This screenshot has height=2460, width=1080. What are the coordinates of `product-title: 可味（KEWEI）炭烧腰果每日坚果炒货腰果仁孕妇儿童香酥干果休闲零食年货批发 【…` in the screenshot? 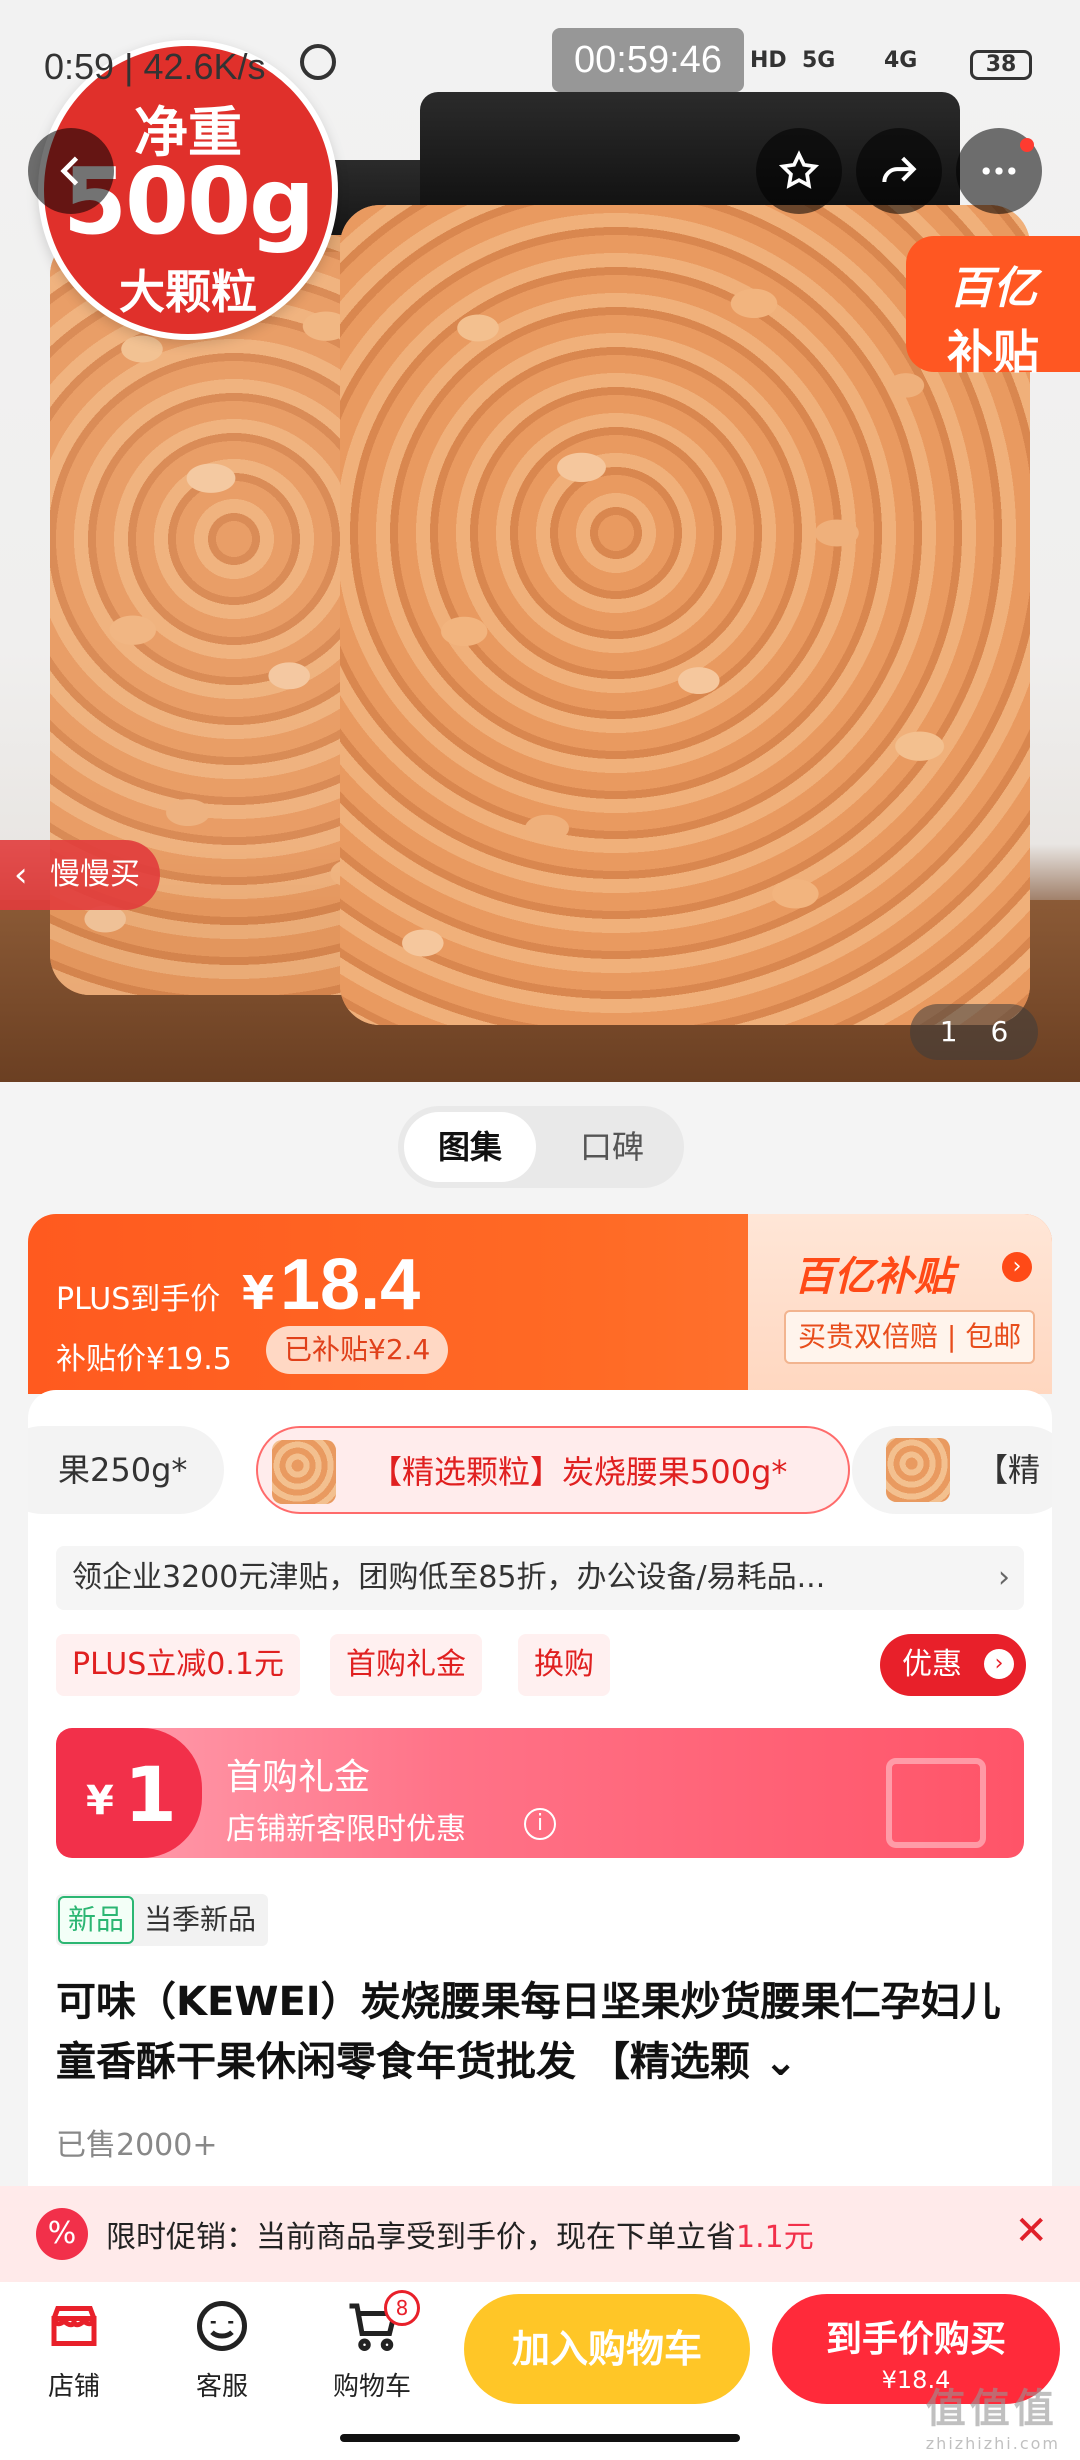 It's located at (540, 2032).